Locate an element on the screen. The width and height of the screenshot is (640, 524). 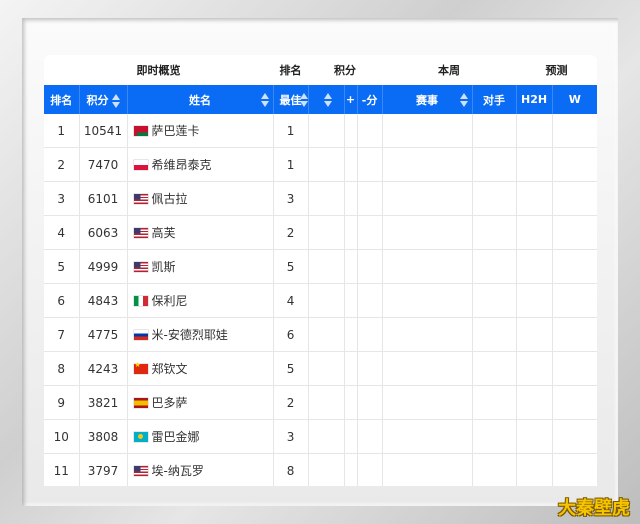
player-name-cell: 希维昂泰克 is located at coordinates (200, 164).